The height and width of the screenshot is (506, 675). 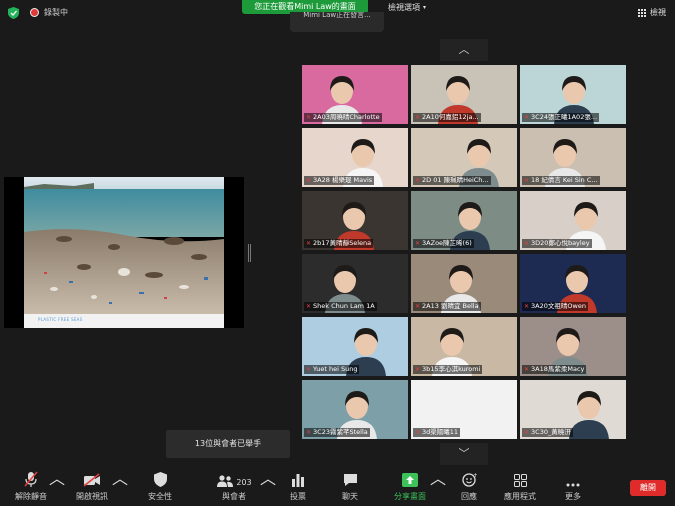 I want to click on shared-slide-caption-bar: PLASTIC FREE SEAS, so click(x=124, y=321).